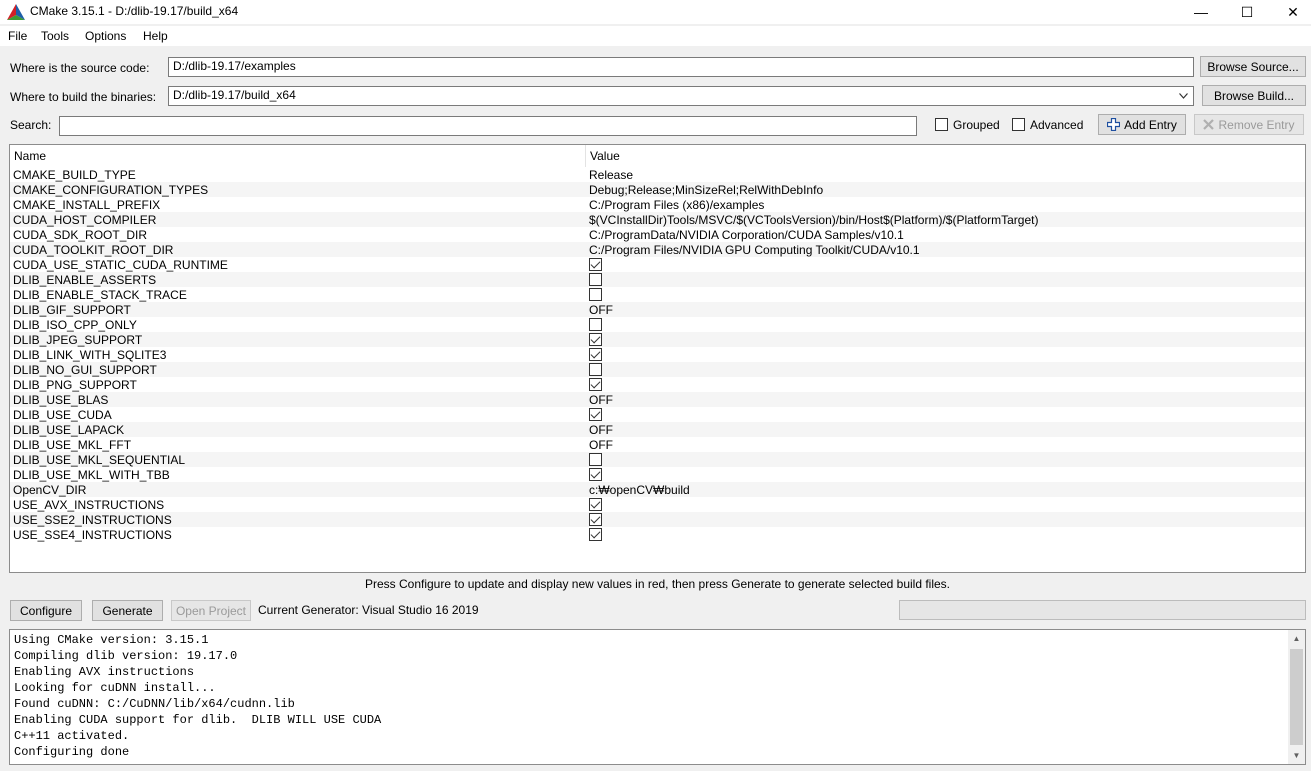 This screenshot has width=1311, height=771. What do you see at coordinates (17, 36) in the screenshot?
I see `menu-file: File` at bounding box center [17, 36].